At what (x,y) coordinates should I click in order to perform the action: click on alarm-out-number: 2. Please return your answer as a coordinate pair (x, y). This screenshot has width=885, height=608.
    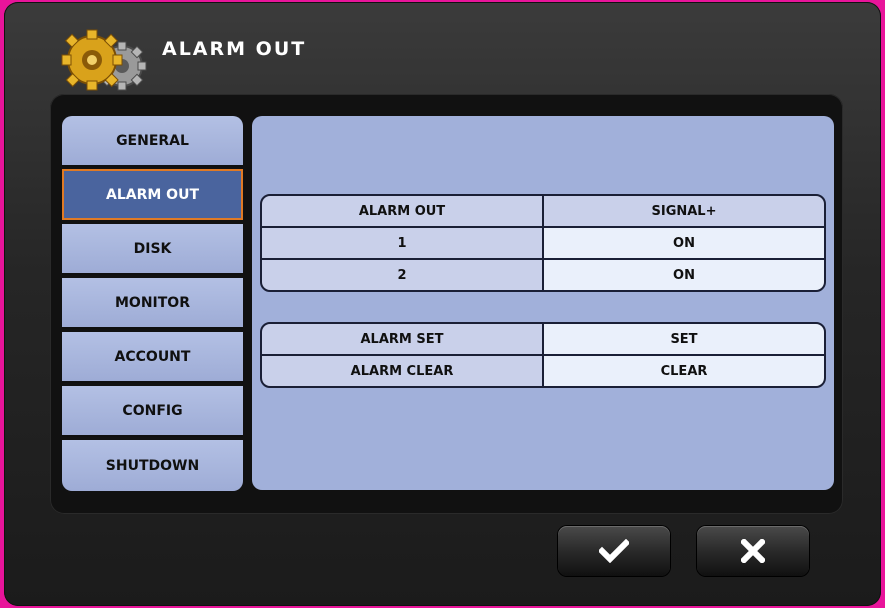
    Looking at the image, I should click on (402, 275).